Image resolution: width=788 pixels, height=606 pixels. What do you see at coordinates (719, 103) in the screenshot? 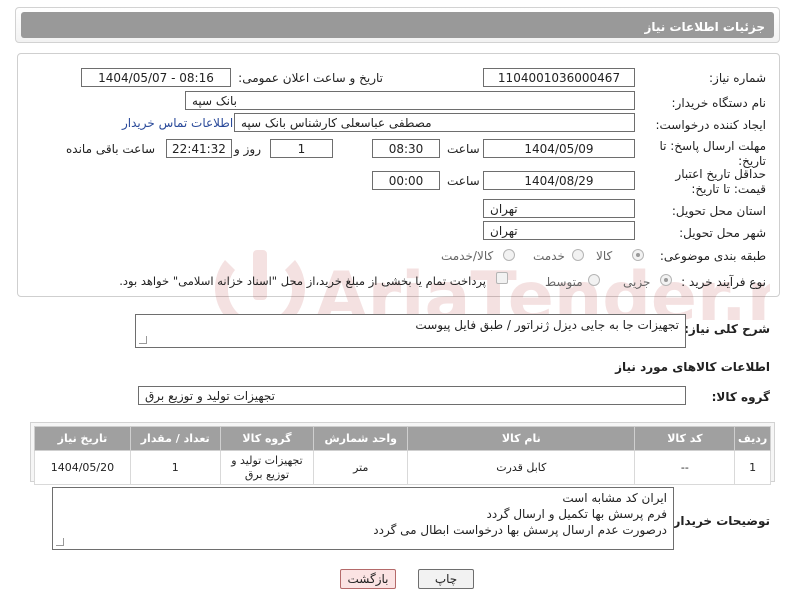
I see `buyer-org-label: نام دستگاه خریدار:` at bounding box center [719, 103].